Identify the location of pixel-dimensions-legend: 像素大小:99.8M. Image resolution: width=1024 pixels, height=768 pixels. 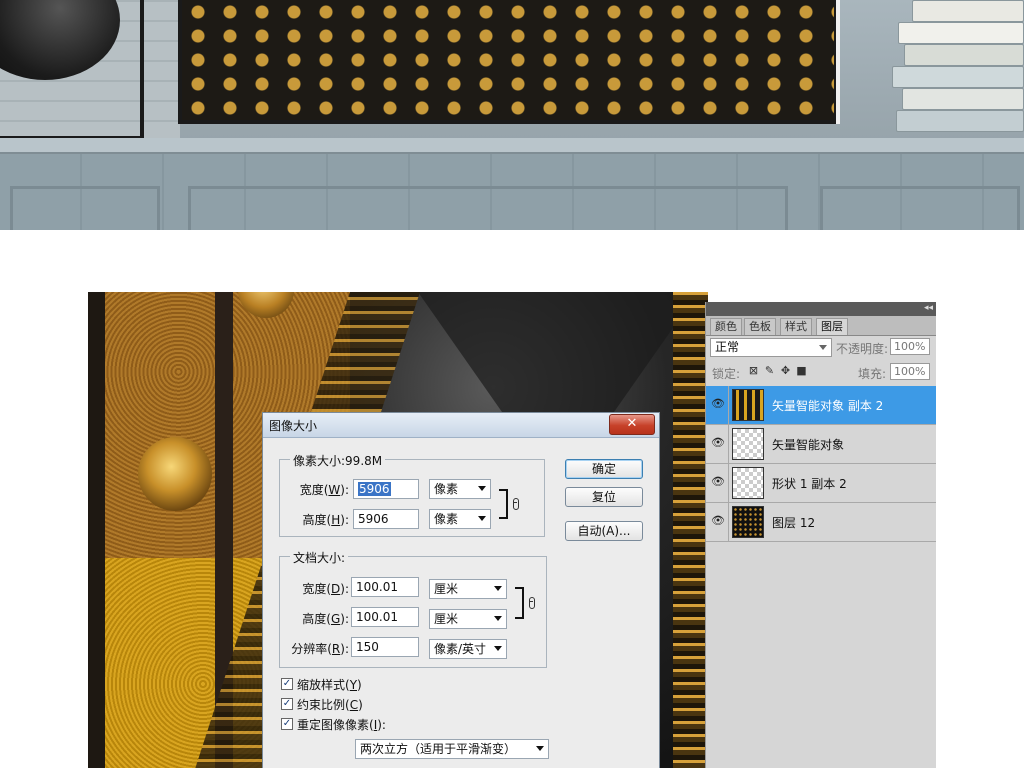
(338, 460).